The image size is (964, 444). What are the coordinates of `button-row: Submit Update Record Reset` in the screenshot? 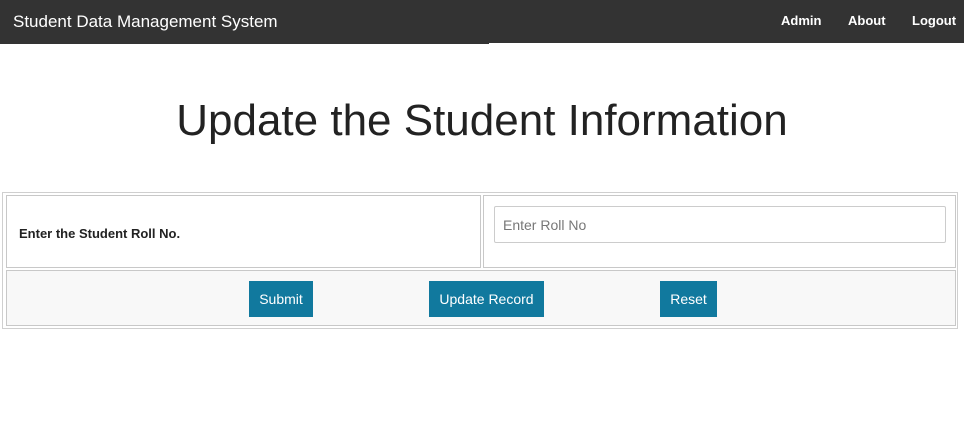 It's located at (481, 298).